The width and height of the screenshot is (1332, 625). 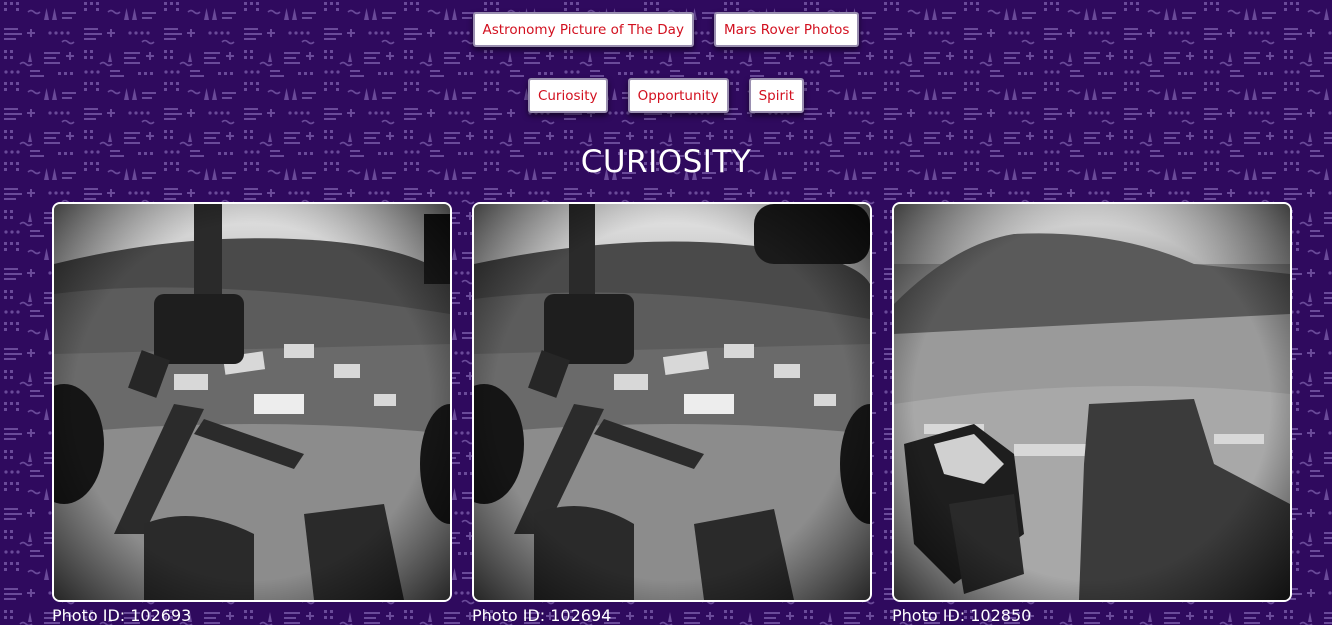 I want to click on rover-nav: Curiosity Opportunity Spirit, so click(x=666, y=95).